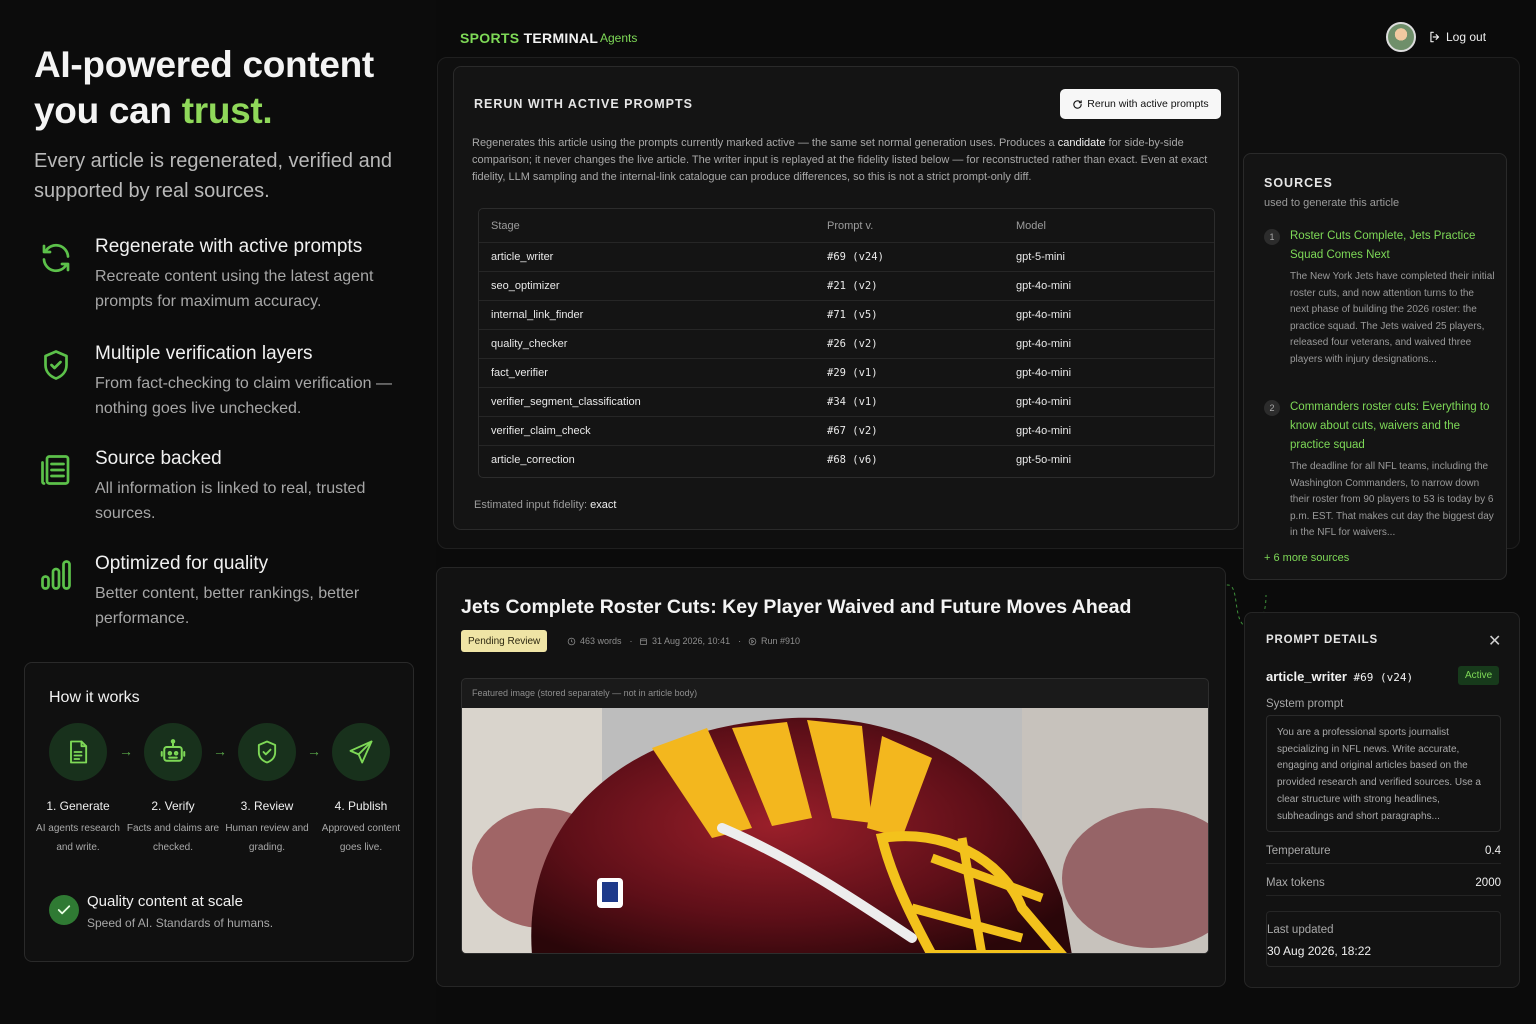 This screenshot has height=1024, width=1536. Describe the element at coordinates (504, 641) in the screenshot. I see `status-badge: Pending Review` at that location.